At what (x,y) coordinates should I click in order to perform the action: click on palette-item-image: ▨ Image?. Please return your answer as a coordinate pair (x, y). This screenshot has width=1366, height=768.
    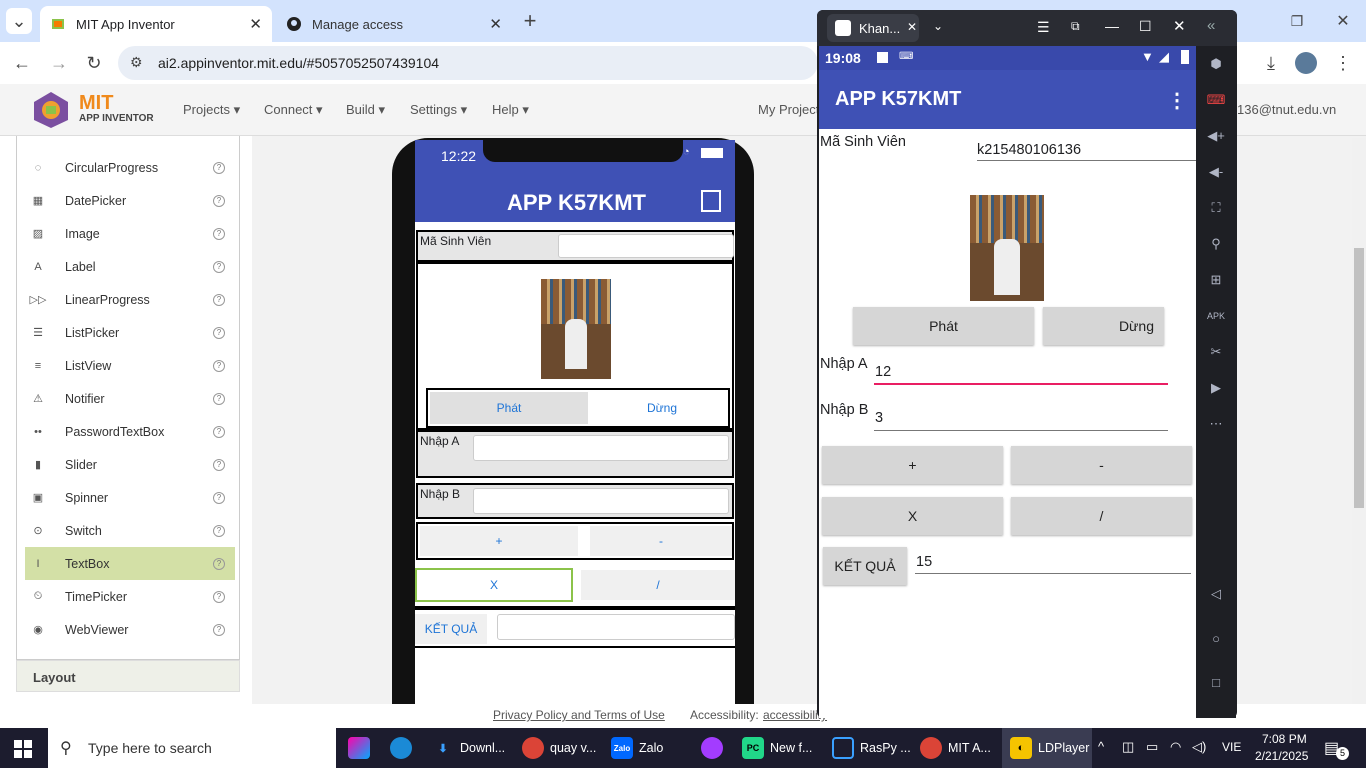
    Looking at the image, I should click on (130, 233).